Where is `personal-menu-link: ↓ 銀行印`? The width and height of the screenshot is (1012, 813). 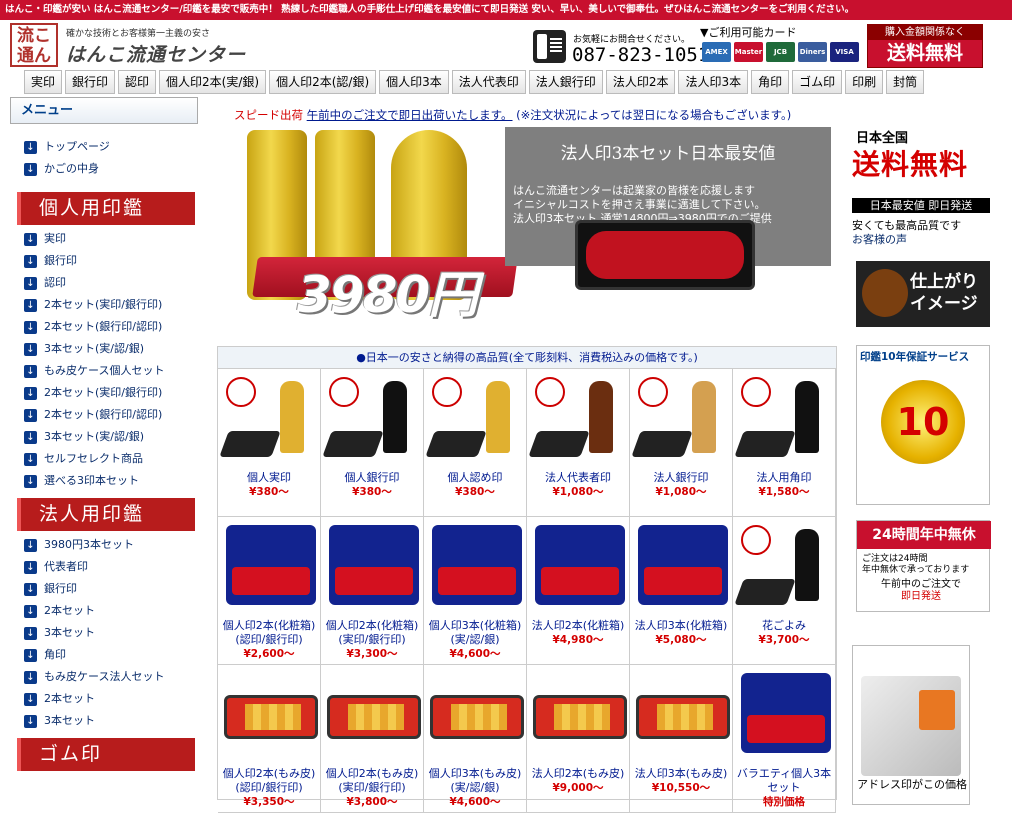
personal-menu-link: ↓ 銀行印 is located at coordinates (115, 261).